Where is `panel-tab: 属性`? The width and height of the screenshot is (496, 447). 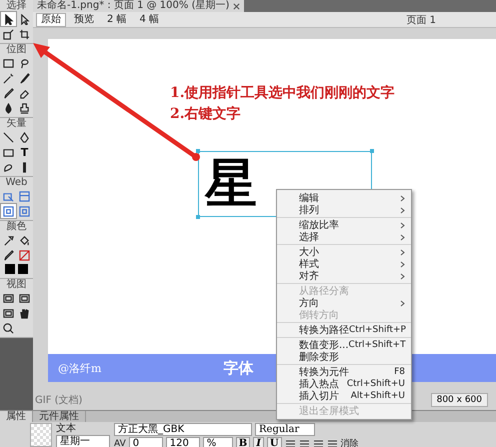
panel-tab: 属性 is located at coordinates (16, 416).